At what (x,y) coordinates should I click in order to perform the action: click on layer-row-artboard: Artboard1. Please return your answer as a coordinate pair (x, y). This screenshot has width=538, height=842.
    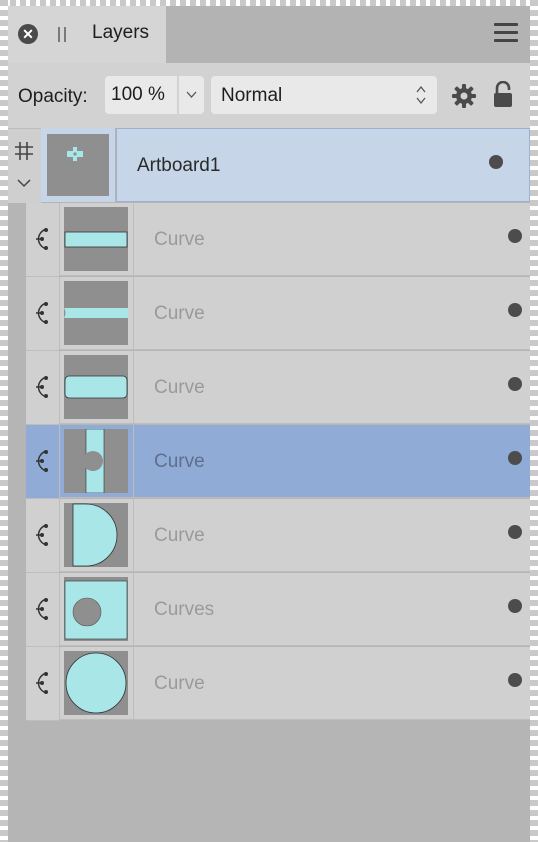
    Looking at the image, I should click on (269, 165).